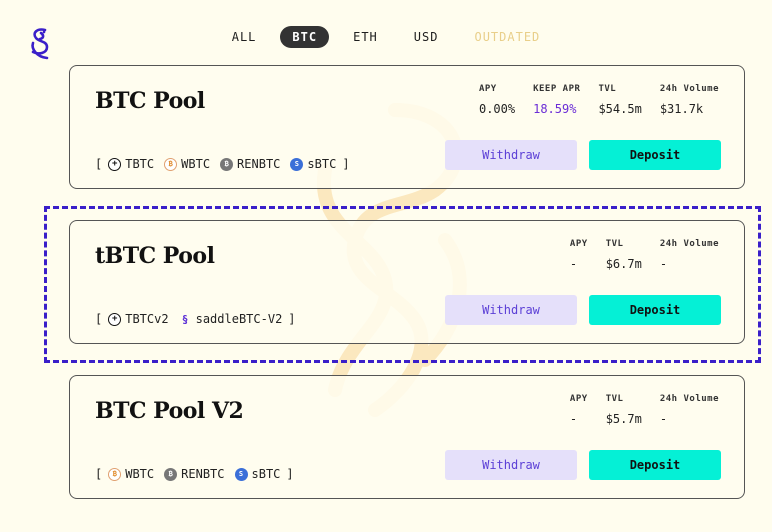  Describe the element at coordinates (131, 164) in the screenshot. I see `token-item: + TBTC` at that location.